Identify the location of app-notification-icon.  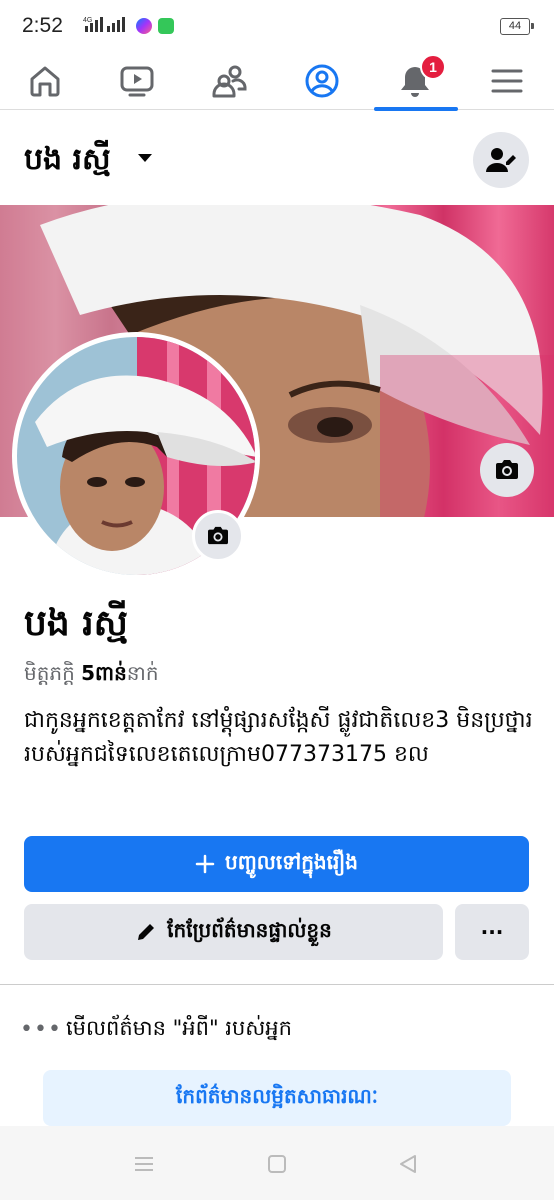
(166, 26).